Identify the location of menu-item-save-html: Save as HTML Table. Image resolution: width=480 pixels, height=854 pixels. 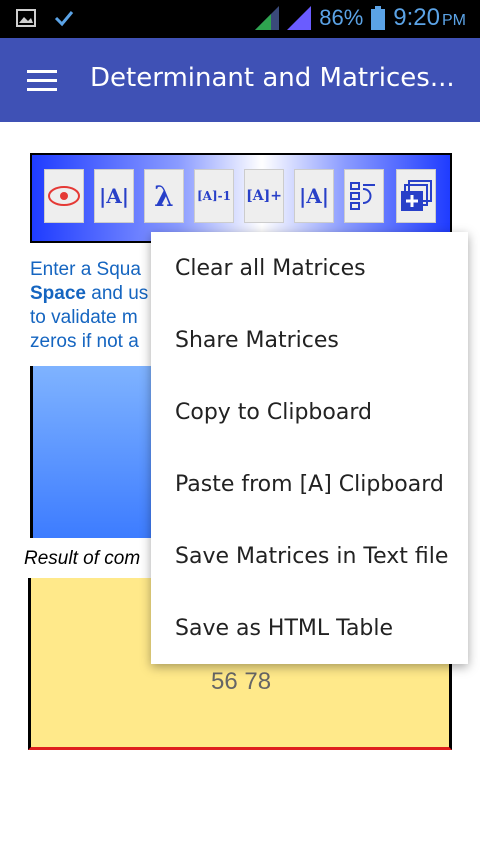
(309, 628).